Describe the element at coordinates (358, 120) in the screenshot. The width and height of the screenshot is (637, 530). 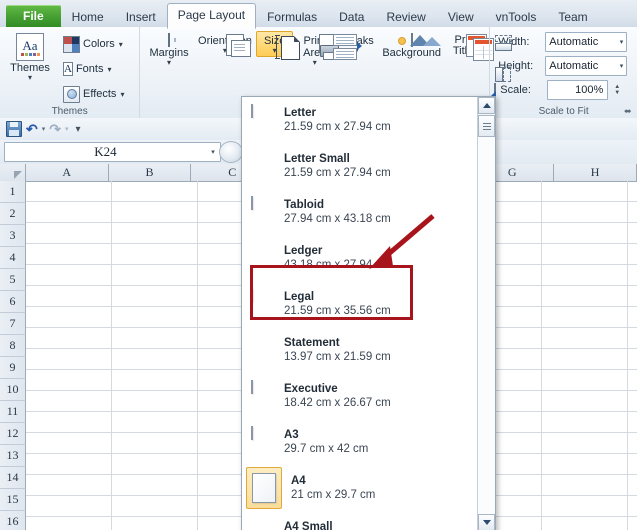
I see `size-option-letter: Letter 21.59 cm x 27.94 cm` at that location.